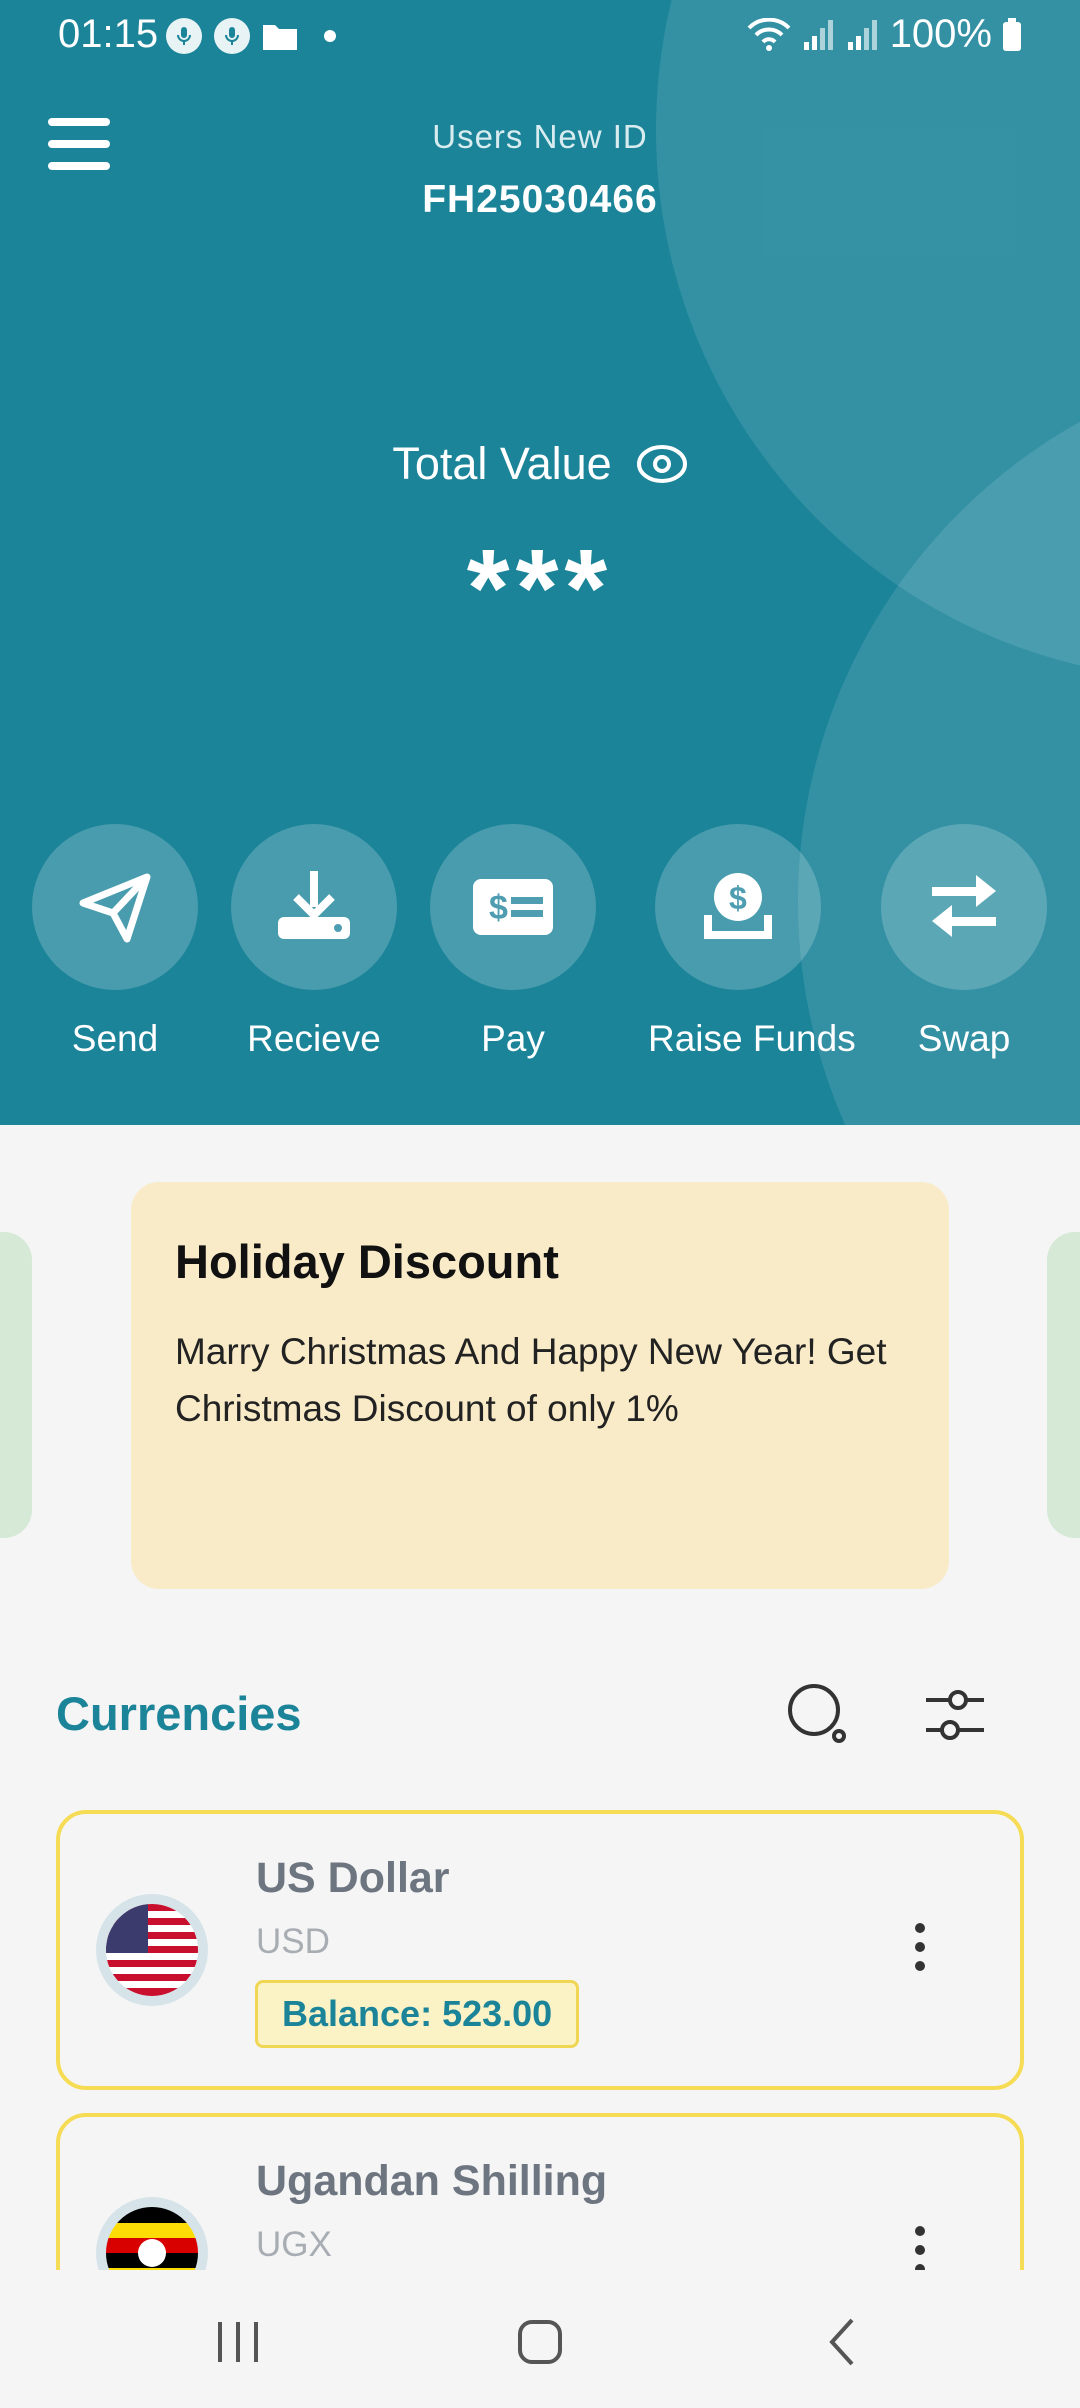 The width and height of the screenshot is (1080, 2408). Describe the element at coordinates (152, 1950) in the screenshot. I see `us-flag-icon` at that location.